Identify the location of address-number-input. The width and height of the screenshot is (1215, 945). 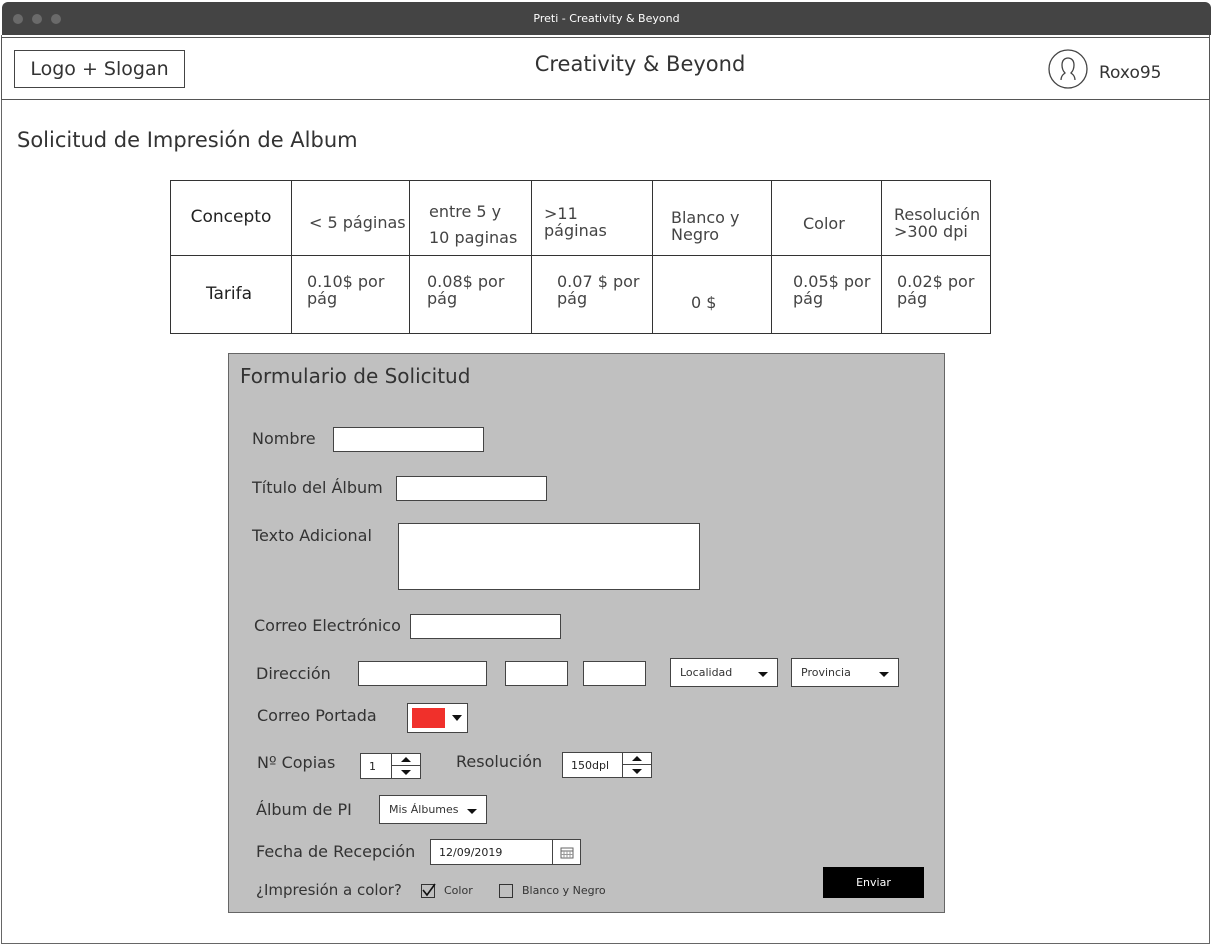
(536, 673).